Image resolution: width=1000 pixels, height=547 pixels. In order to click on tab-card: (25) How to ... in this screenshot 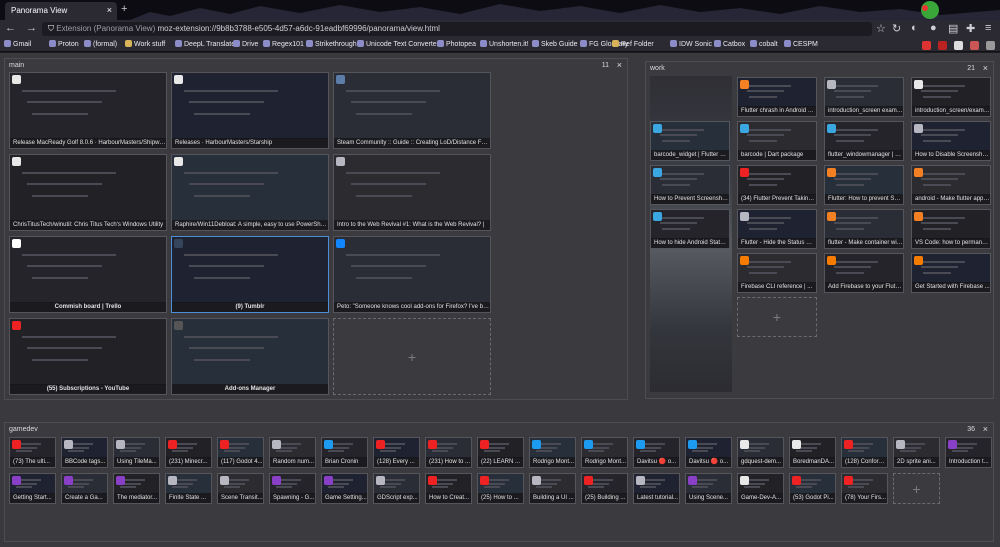, I will do `click(500, 488)`.